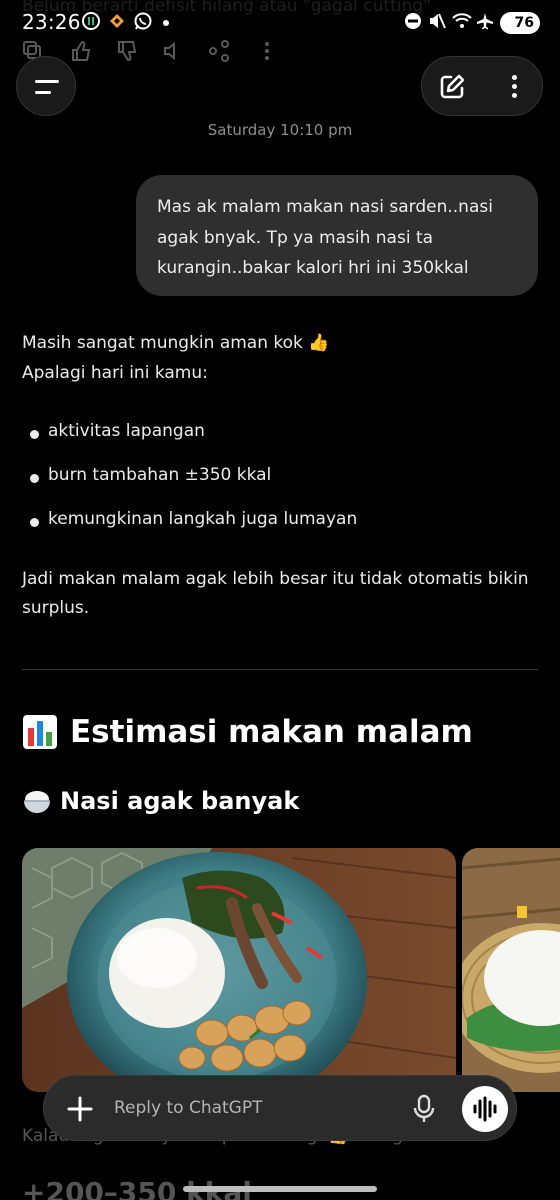 The width and height of the screenshot is (560, 1200). I want to click on menu-button, so click(46, 86).